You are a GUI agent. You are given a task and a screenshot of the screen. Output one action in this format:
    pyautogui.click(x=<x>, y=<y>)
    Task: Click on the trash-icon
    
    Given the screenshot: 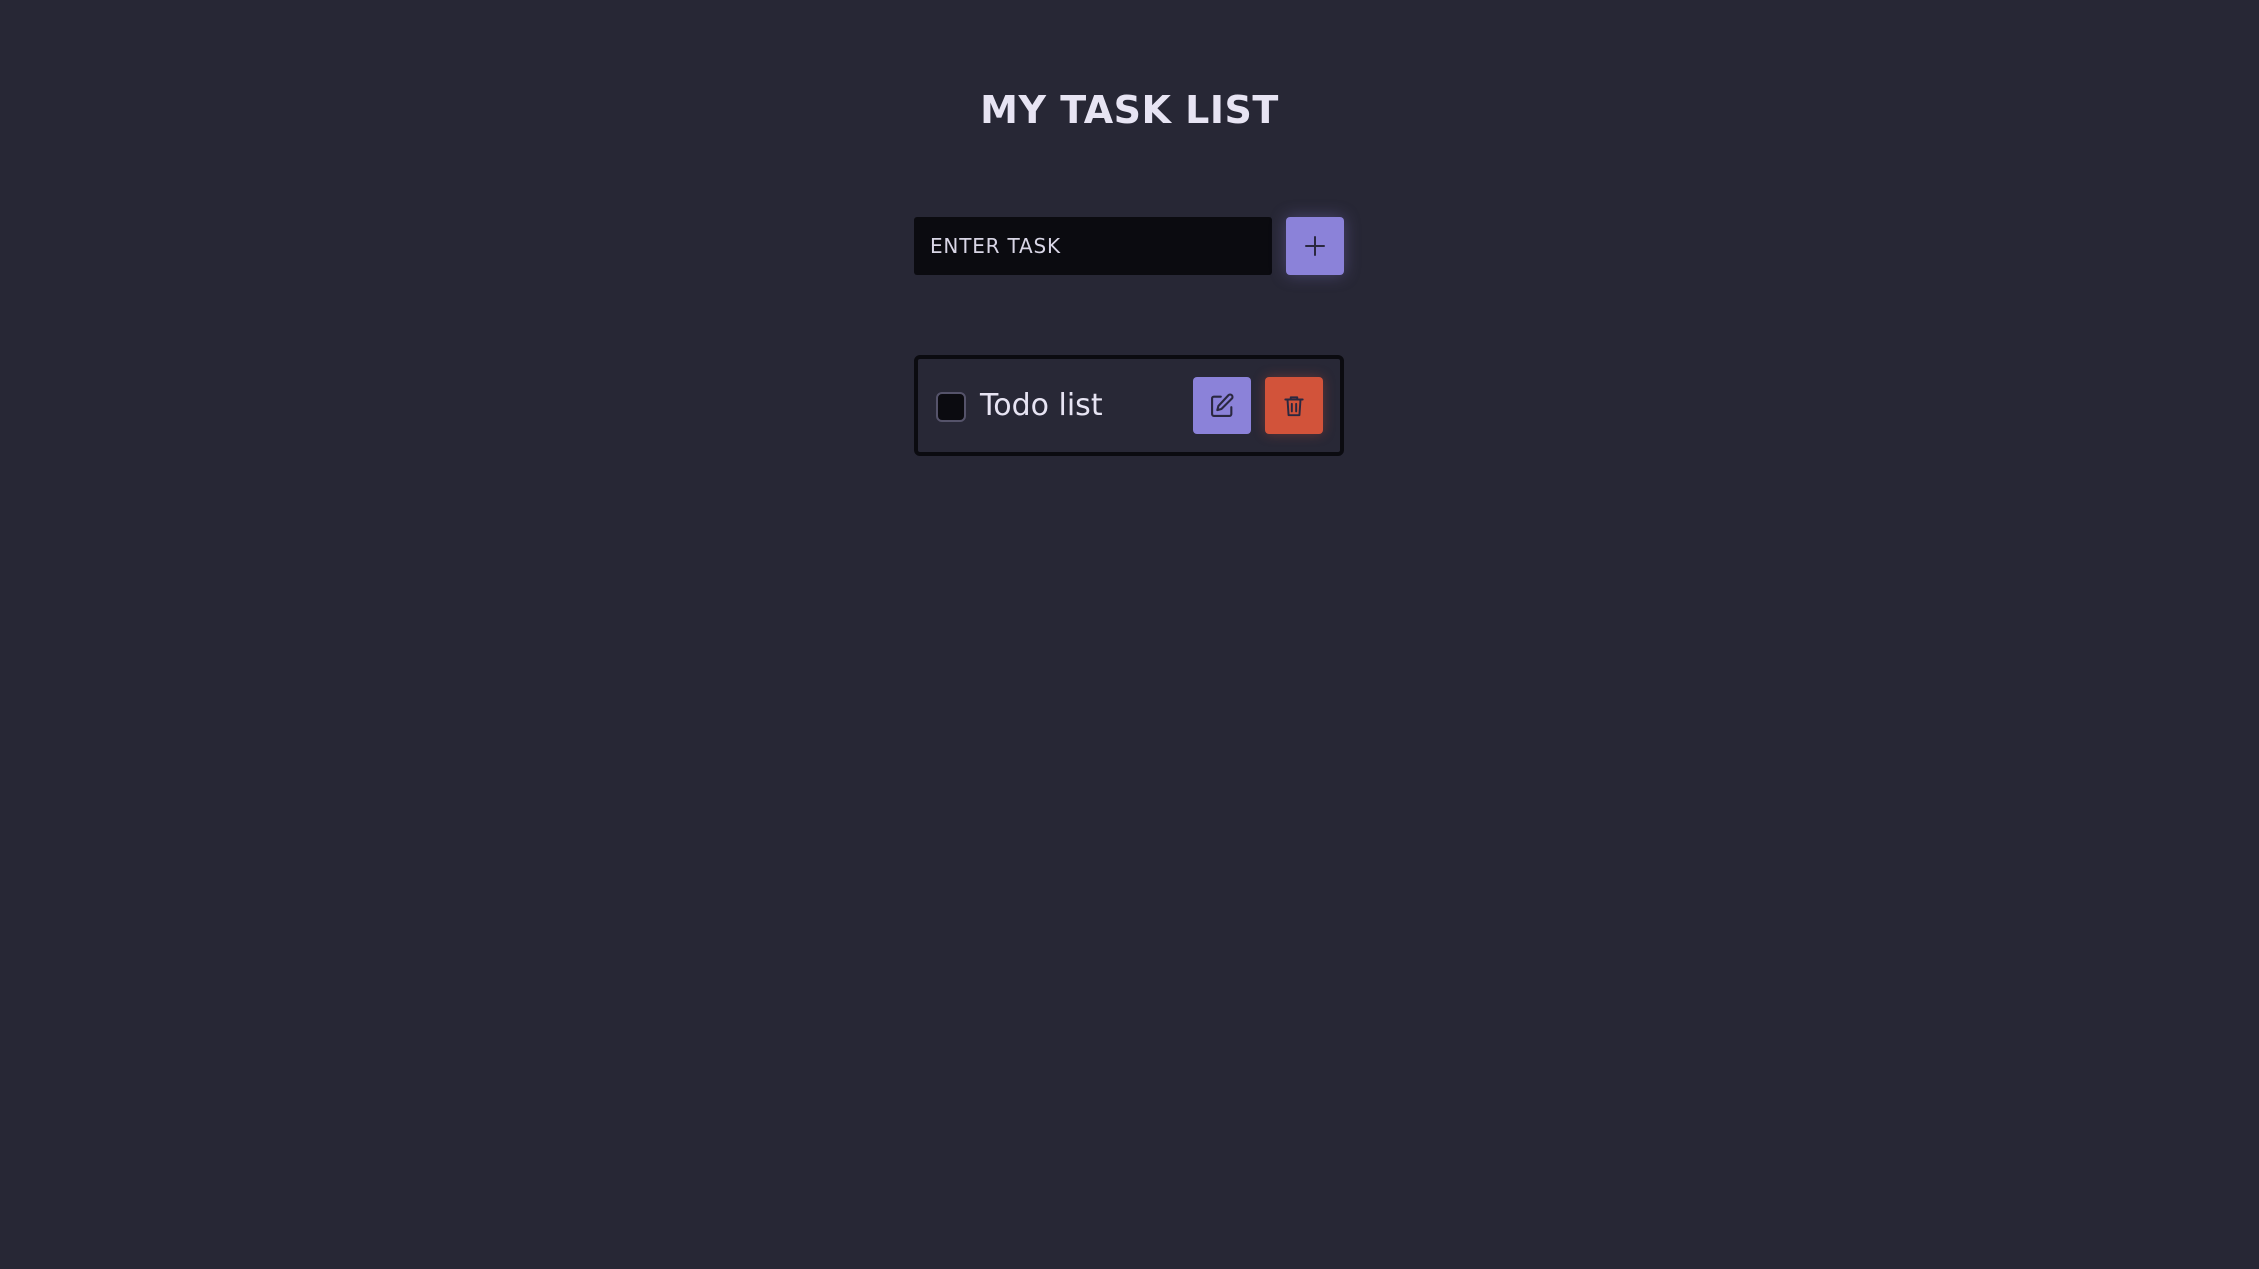 What is the action you would take?
    pyautogui.click(x=1294, y=406)
    